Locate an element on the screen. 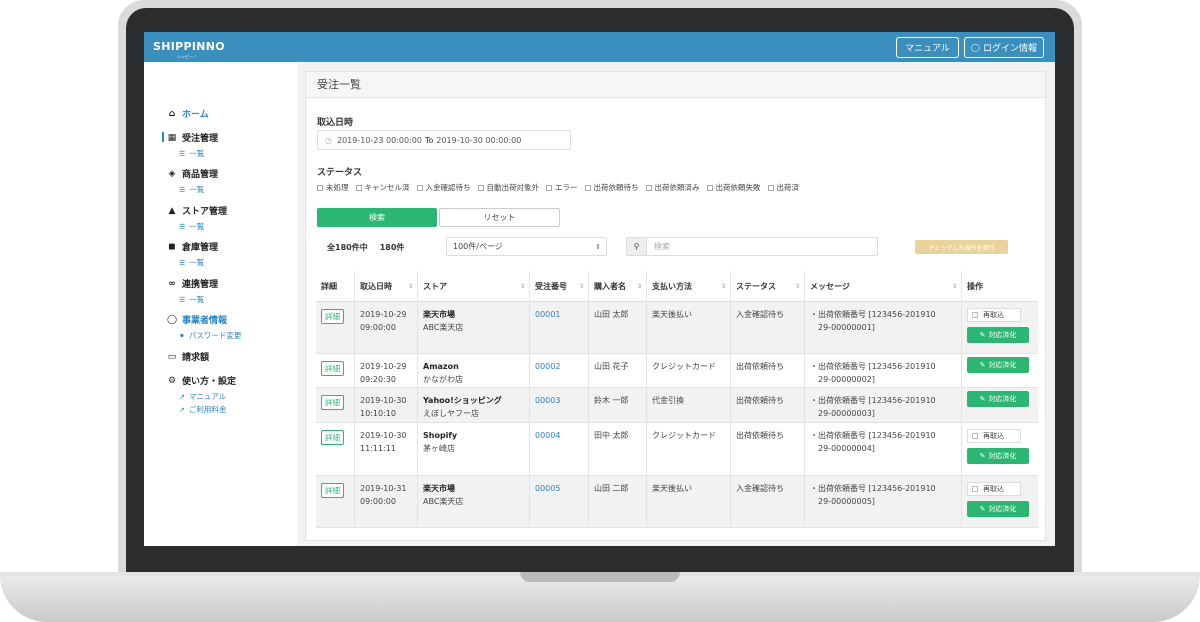 The height and width of the screenshot is (622, 1200). sidebar-item-stores-list: ☰ 一覧 is located at coordinates (191, 226).